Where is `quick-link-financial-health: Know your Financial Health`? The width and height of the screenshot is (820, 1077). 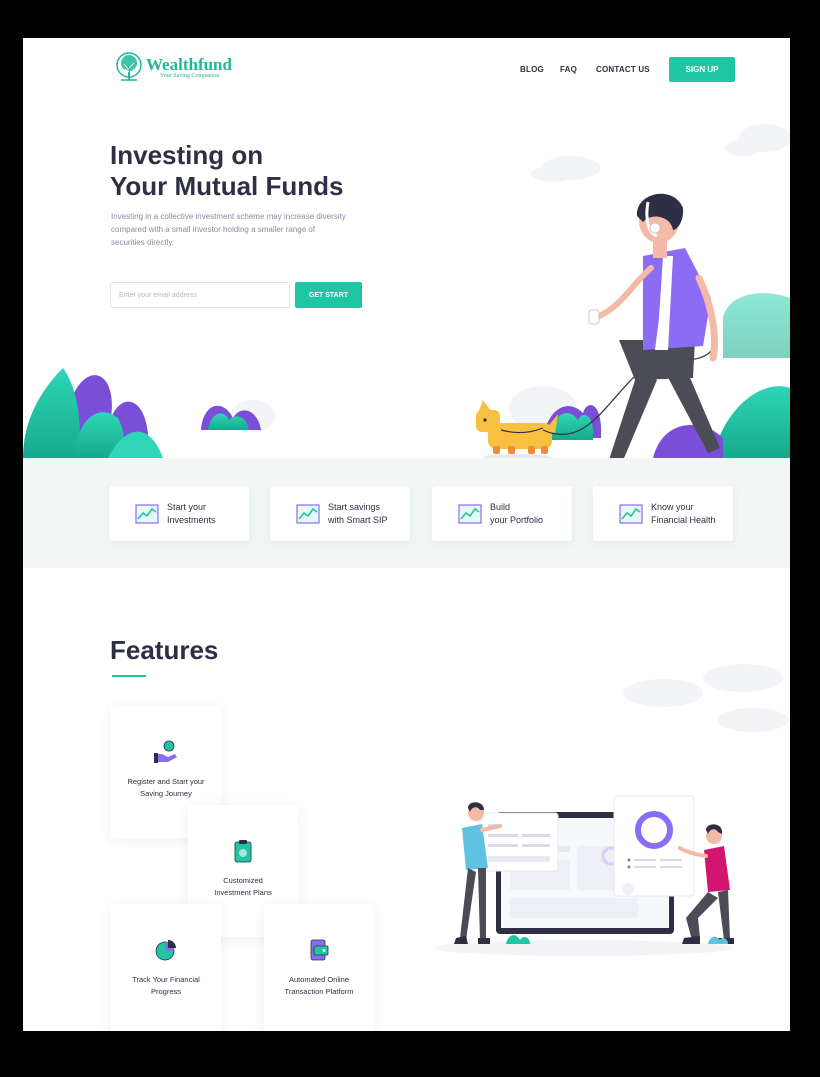
quick-link-financial-health: Know your Financial Health is located at coordinates (663, 513).